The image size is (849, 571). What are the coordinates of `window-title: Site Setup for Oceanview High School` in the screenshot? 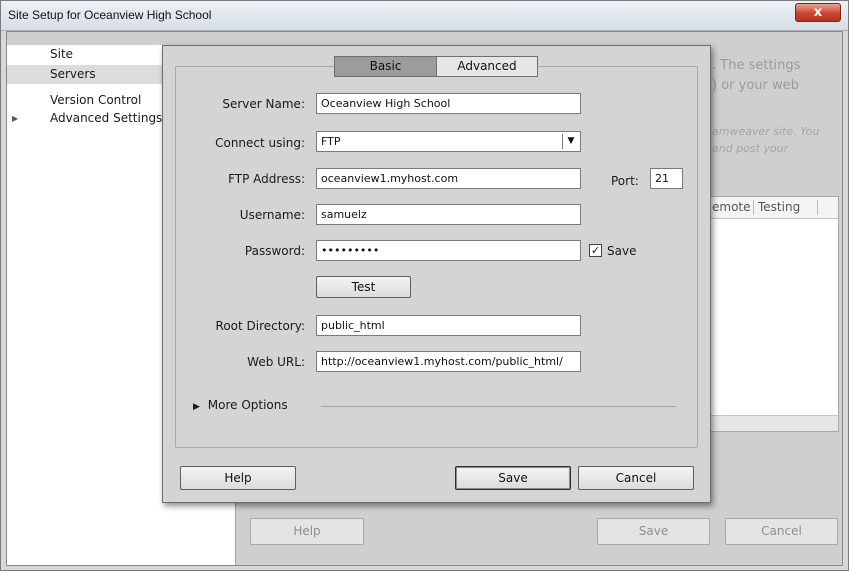 It's located at (110, 15).